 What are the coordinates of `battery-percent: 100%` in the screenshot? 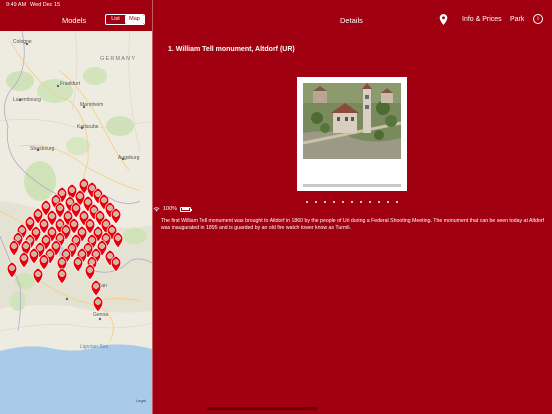 It's located at (170, 209).